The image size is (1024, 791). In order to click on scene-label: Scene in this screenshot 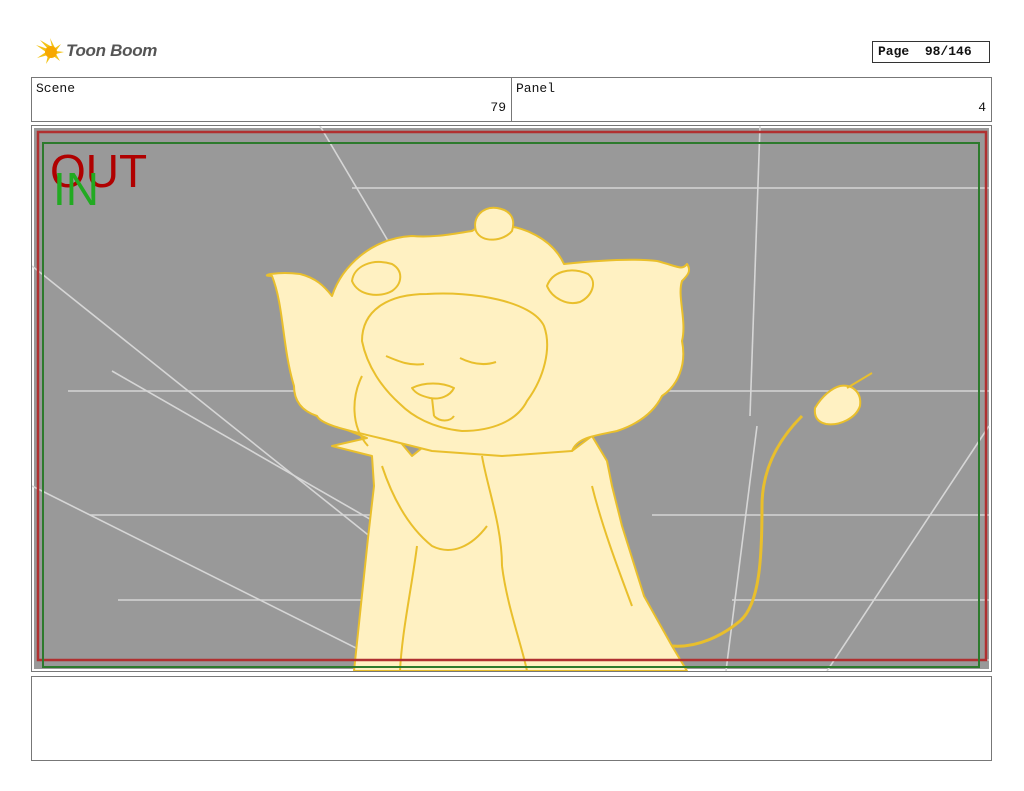, I will do `click(56, 88)`.